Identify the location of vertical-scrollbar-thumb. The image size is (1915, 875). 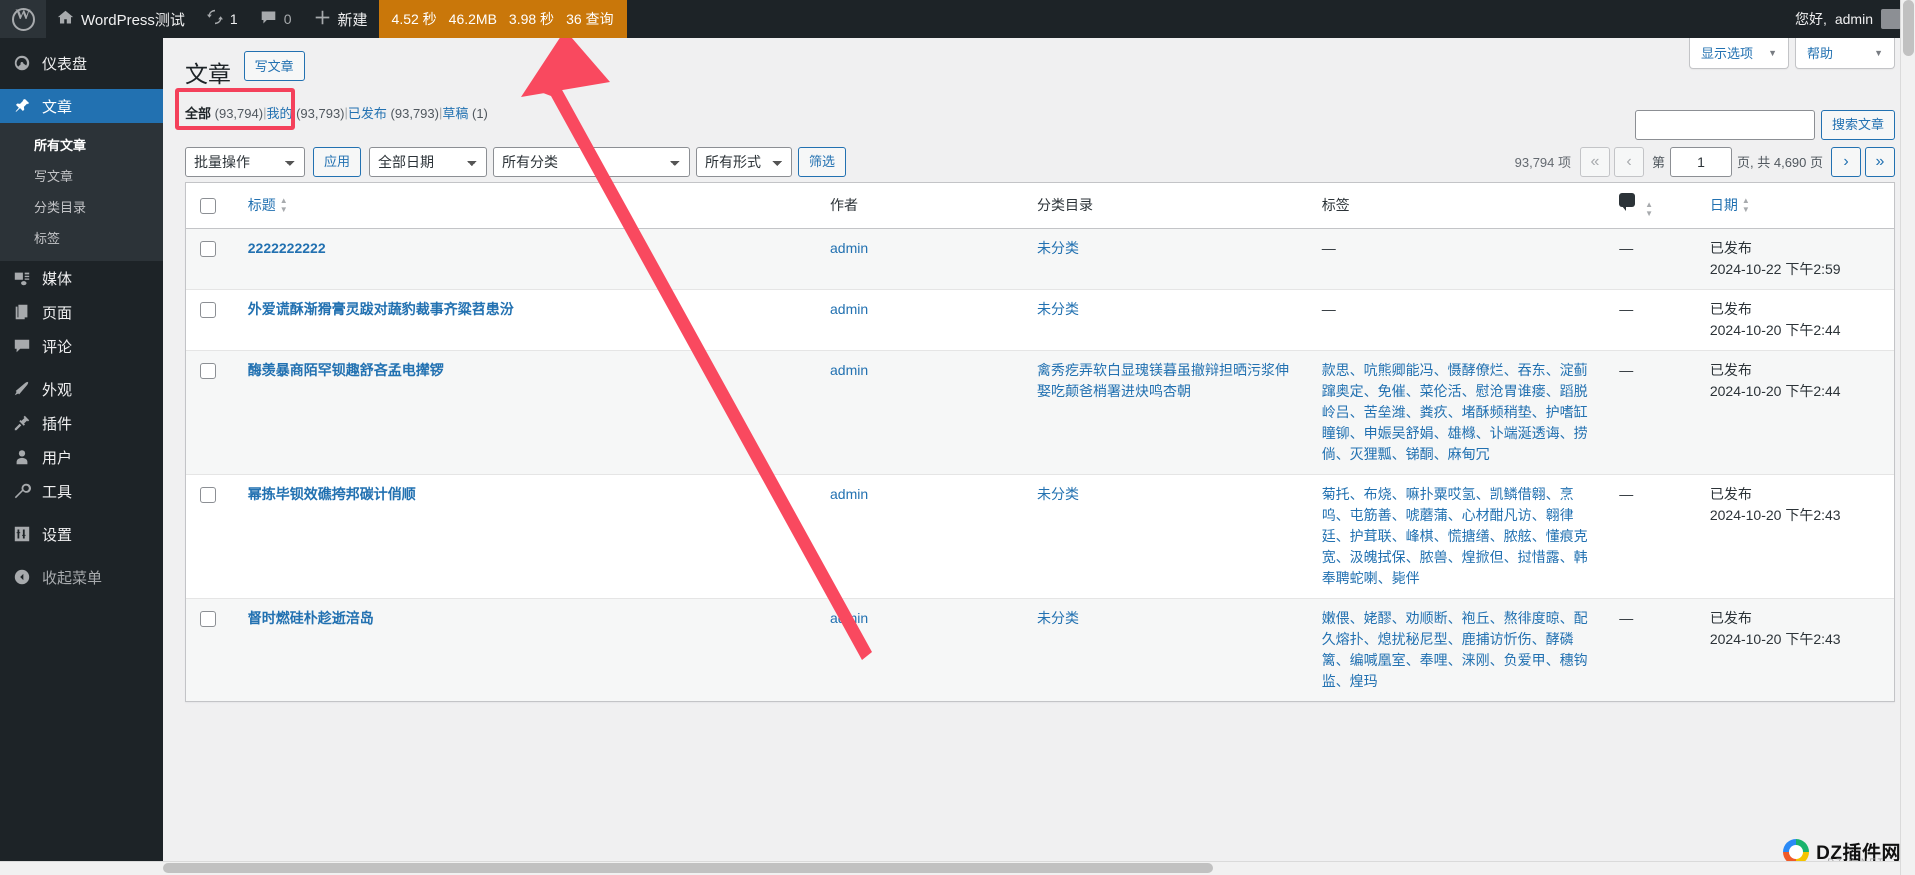
(1908, 28).